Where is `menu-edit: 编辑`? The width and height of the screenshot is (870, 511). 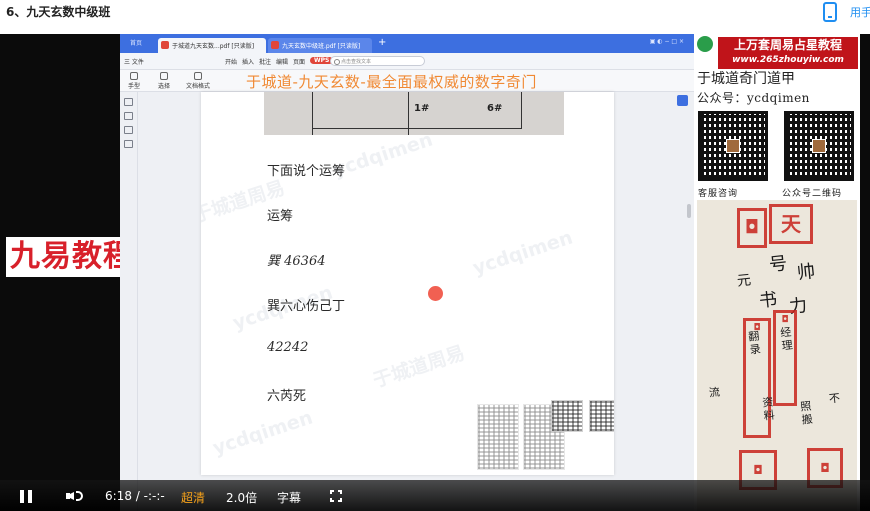 menu-edit: 编辑 is located at coordinates (282, 62).